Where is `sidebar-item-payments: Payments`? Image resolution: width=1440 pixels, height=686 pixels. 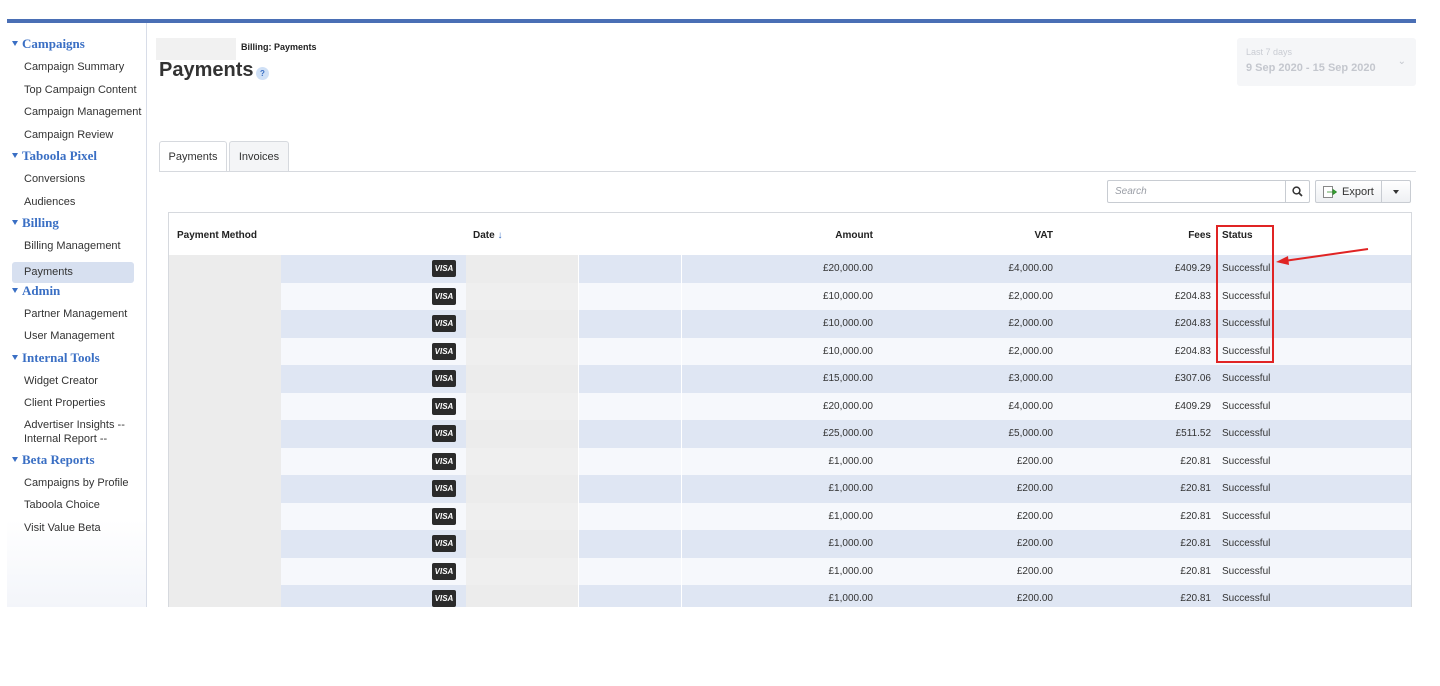 sidebar-item-payments: Payments is located at coordinates (73, 272).